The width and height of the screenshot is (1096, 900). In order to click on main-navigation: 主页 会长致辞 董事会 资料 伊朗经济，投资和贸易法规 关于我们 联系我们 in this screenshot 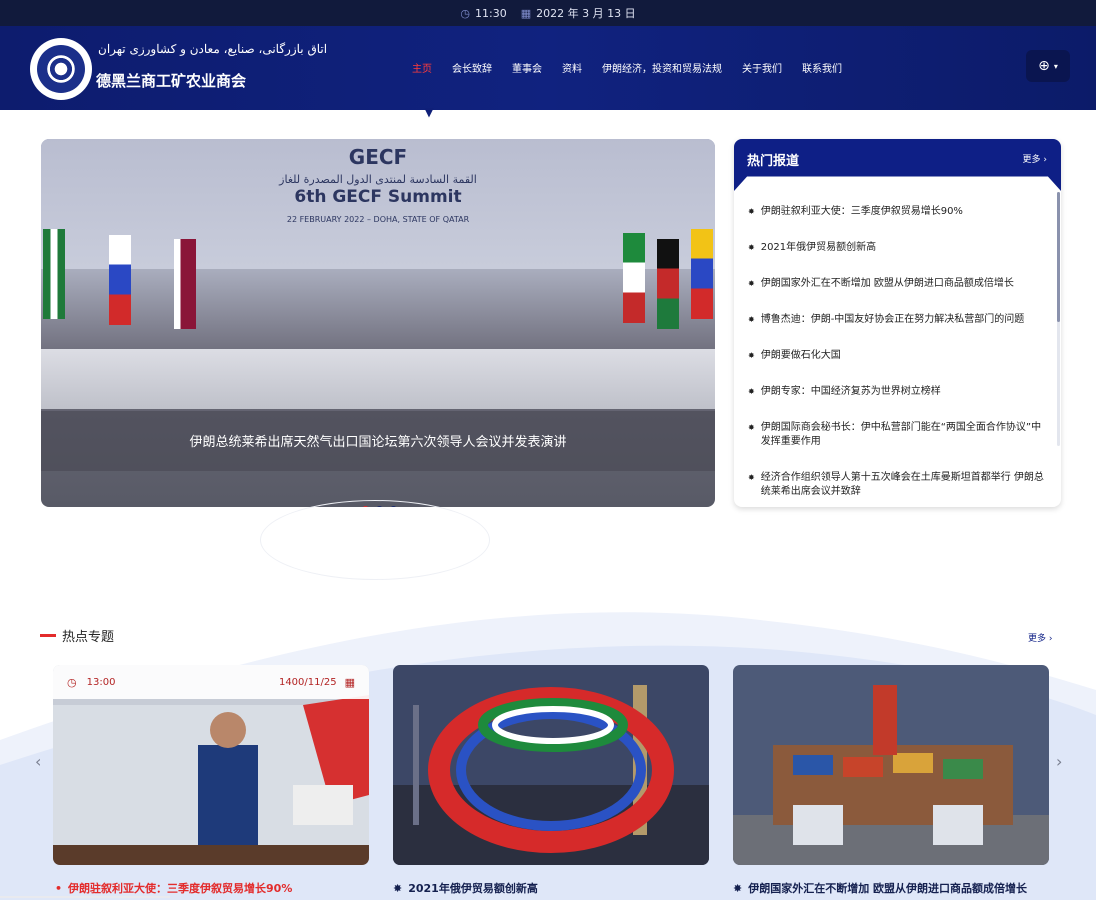, I will do `click(627, 67)`.